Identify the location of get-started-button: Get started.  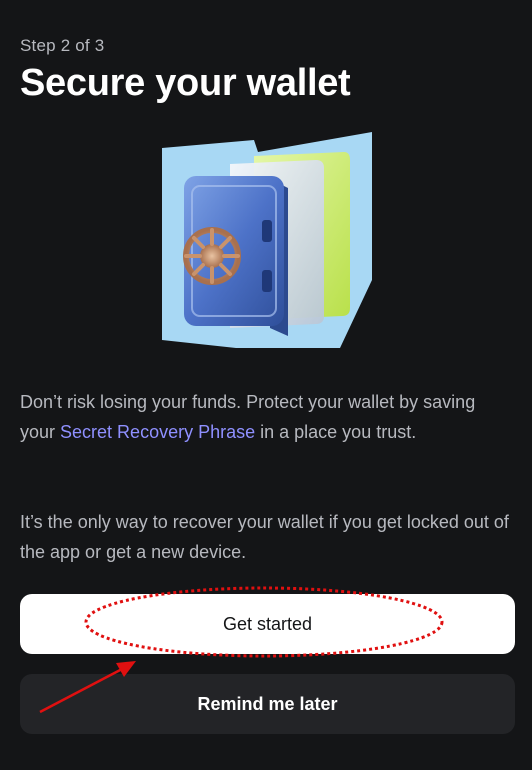
(267, 624).